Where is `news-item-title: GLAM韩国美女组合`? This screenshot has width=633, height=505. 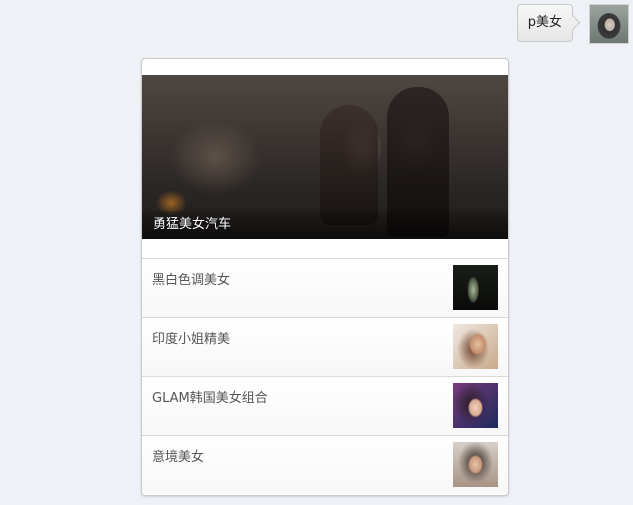 news-item-title: GLAM韩国美女组合 is located at coordinates (210, 396).